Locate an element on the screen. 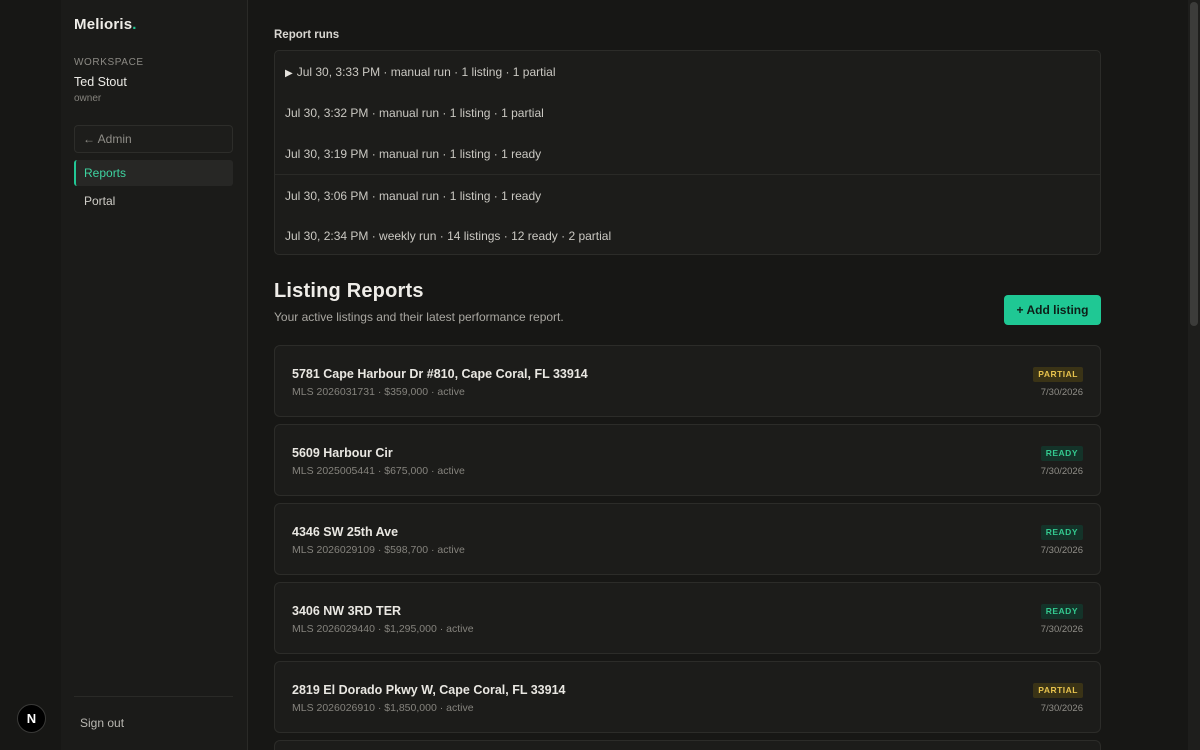 Image resolution: width=1200 pixels, height=750 pixels. sidebar-item-portal: Portal is located at coordinates (153, 201).